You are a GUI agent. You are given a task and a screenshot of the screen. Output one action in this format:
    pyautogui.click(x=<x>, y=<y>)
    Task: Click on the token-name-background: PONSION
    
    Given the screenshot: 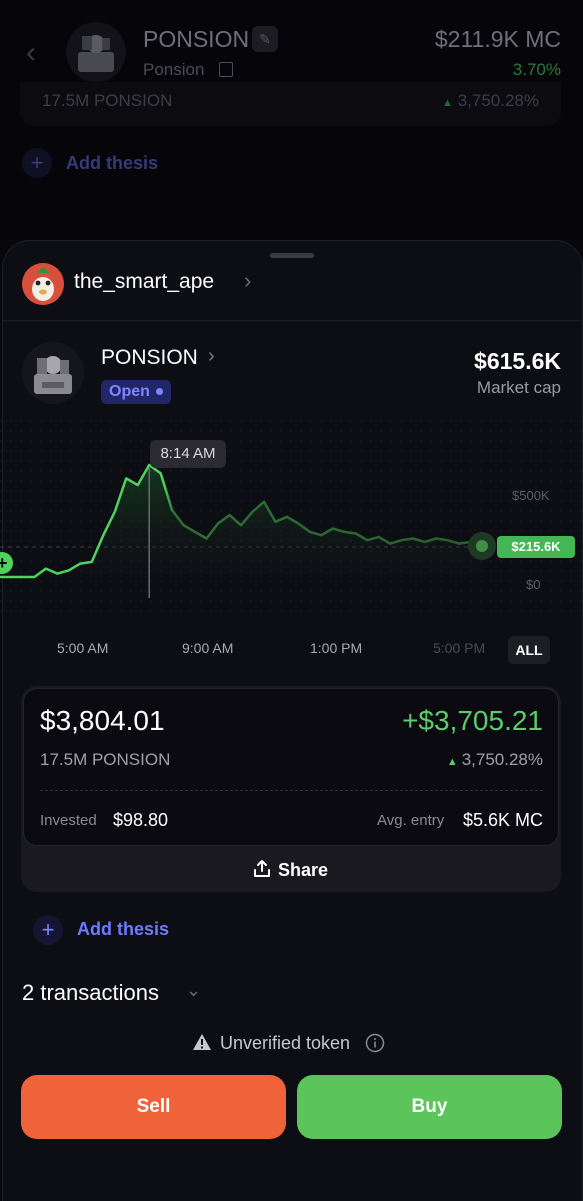 What is the action you would take?
    pyautogui.click(x=196, y=39)
    